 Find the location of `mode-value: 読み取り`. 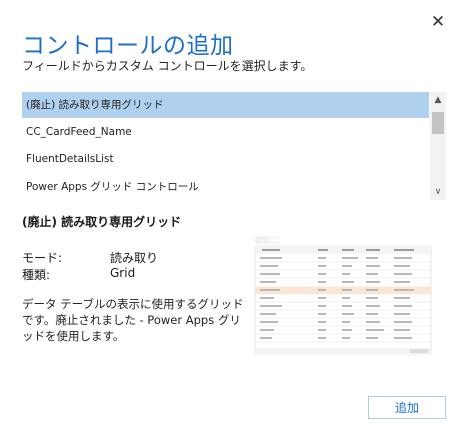

mode-value: 読み取り is located at coordinates (134, 258).